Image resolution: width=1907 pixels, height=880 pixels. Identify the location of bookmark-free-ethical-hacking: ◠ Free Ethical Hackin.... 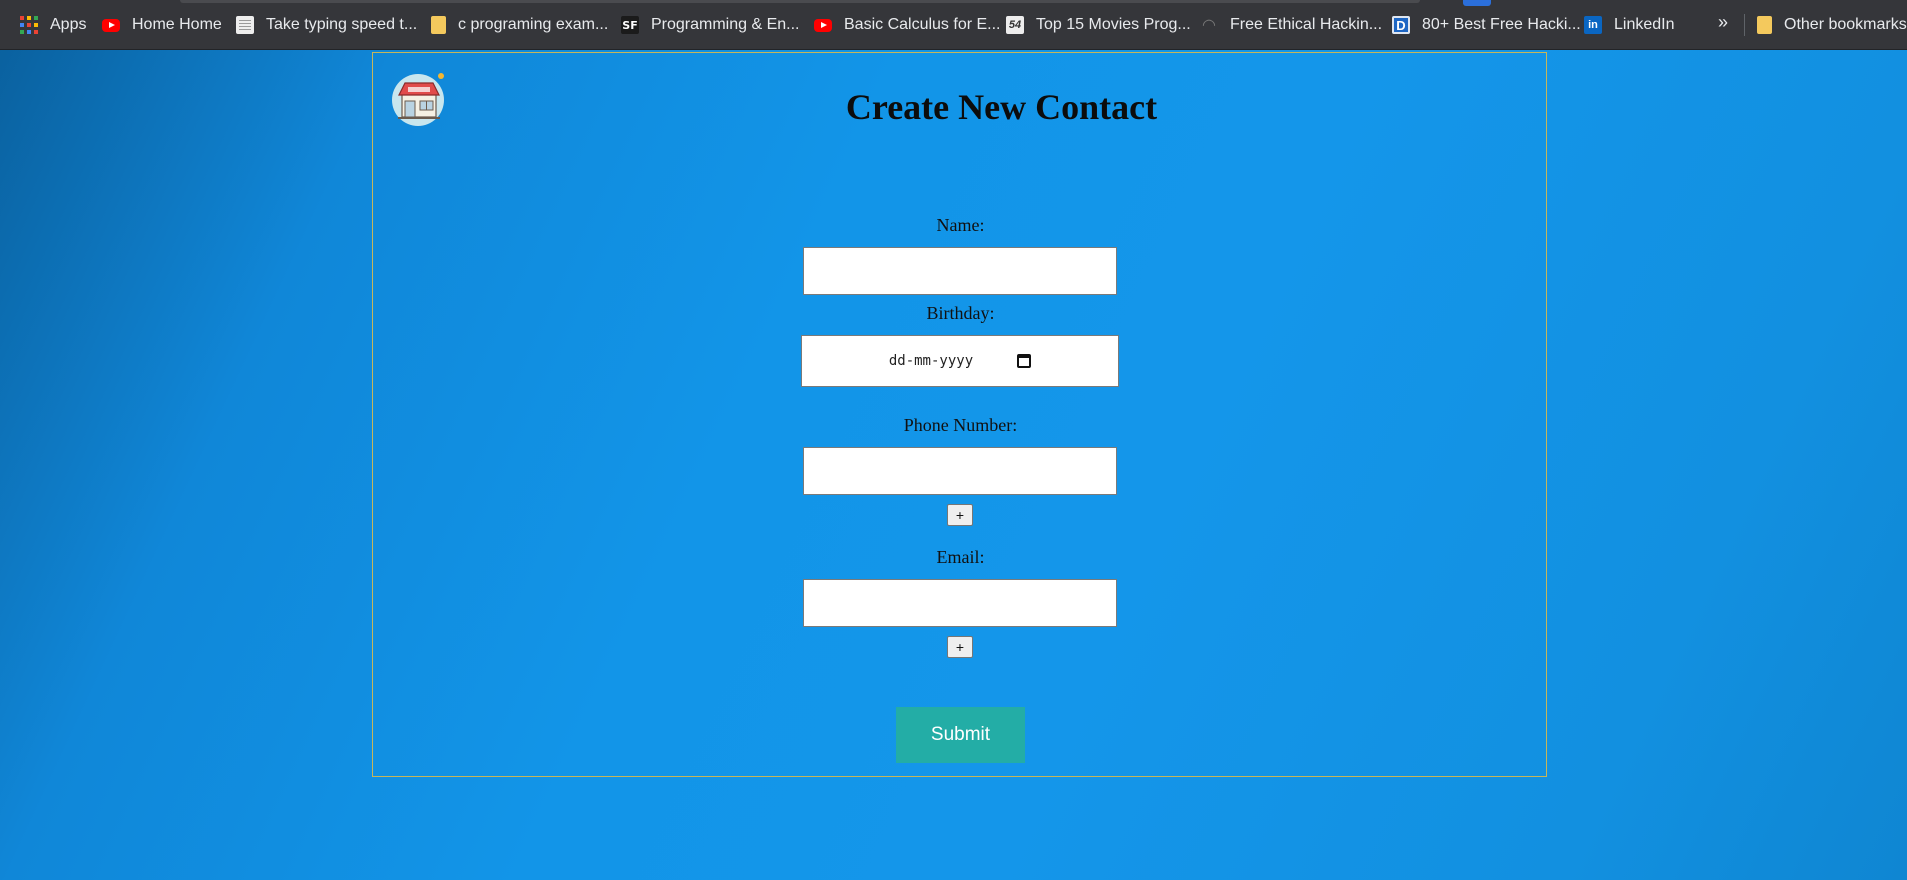
(1291, 25).